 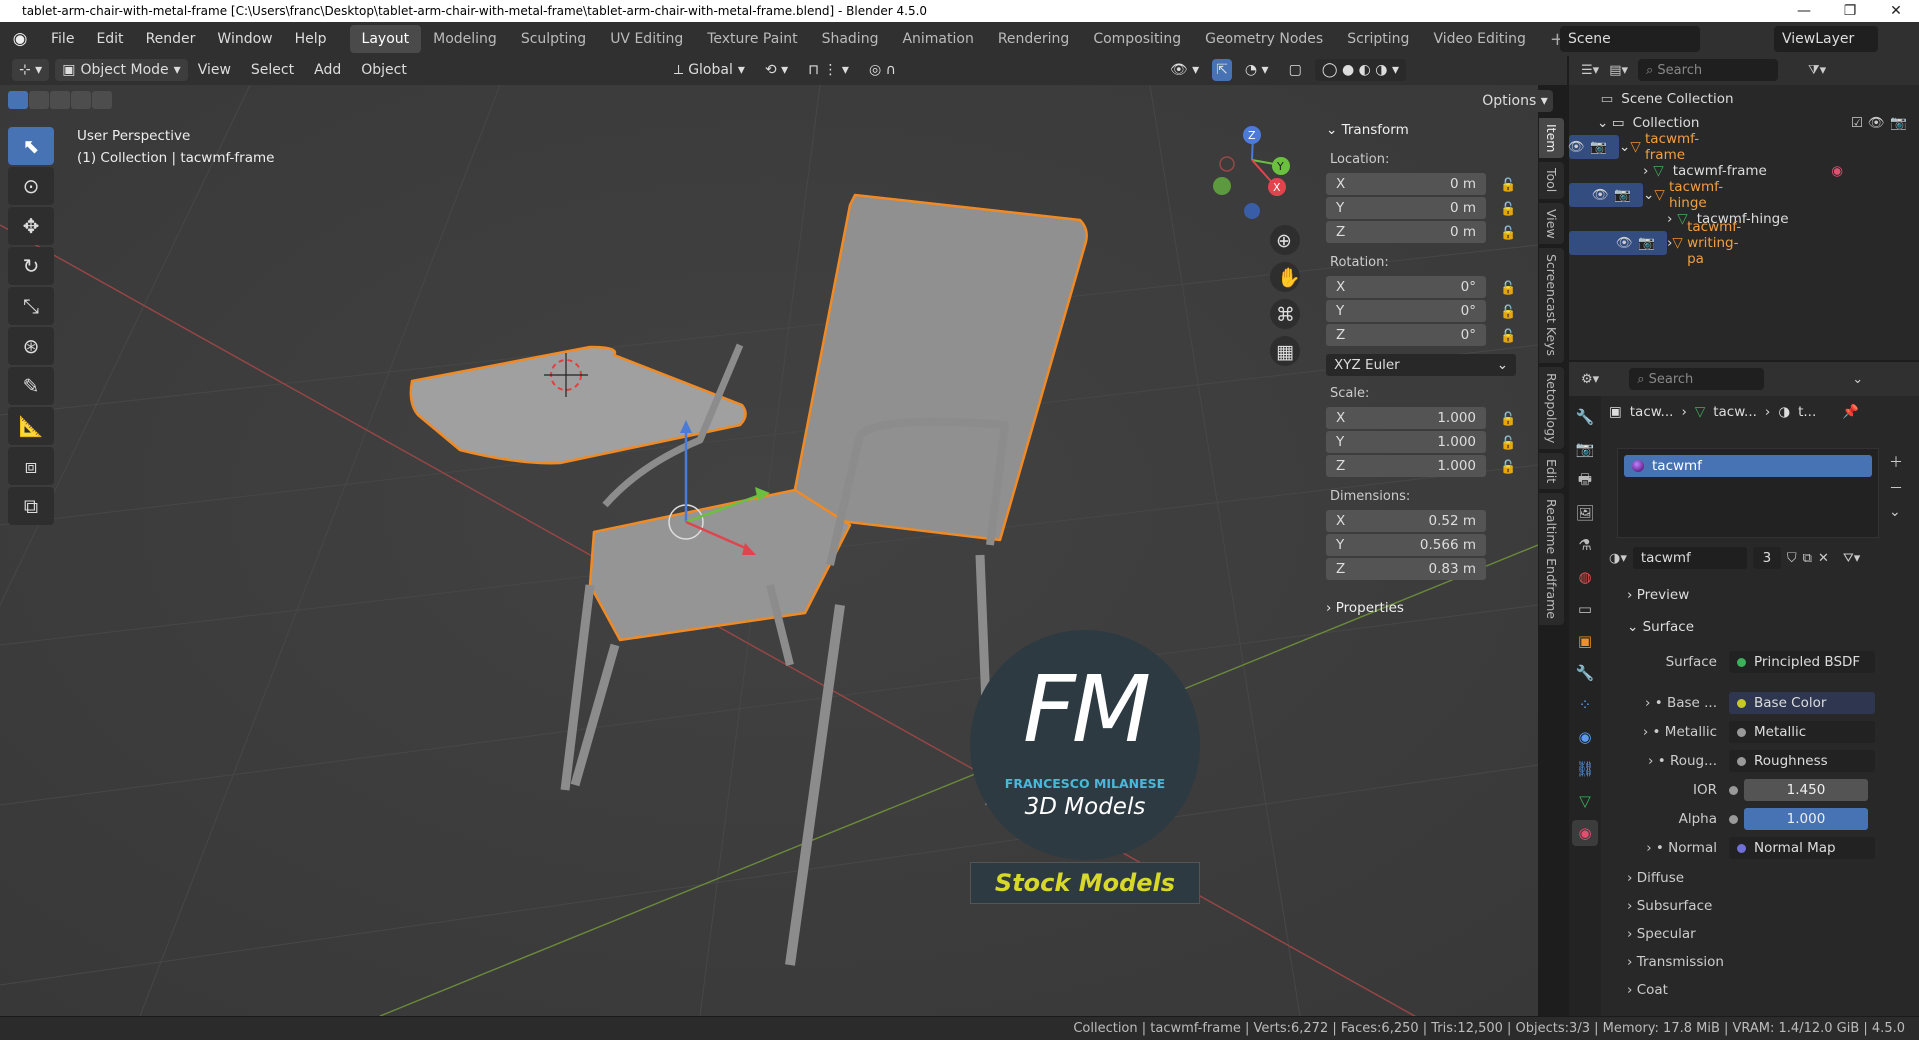 What do you see at coordinates (1184, 70) in the screenshot?
I see `visibility-dropdown: 👁 ▾` at bounding box center [1184, 70].